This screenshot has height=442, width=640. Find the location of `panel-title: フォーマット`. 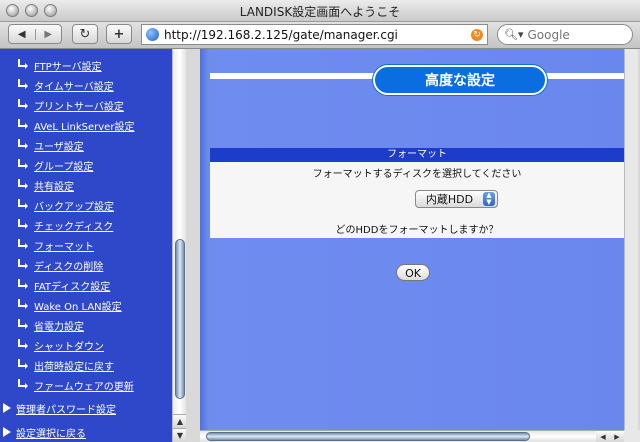

panel-title: フォーマット is located at coordinates (417, 155).